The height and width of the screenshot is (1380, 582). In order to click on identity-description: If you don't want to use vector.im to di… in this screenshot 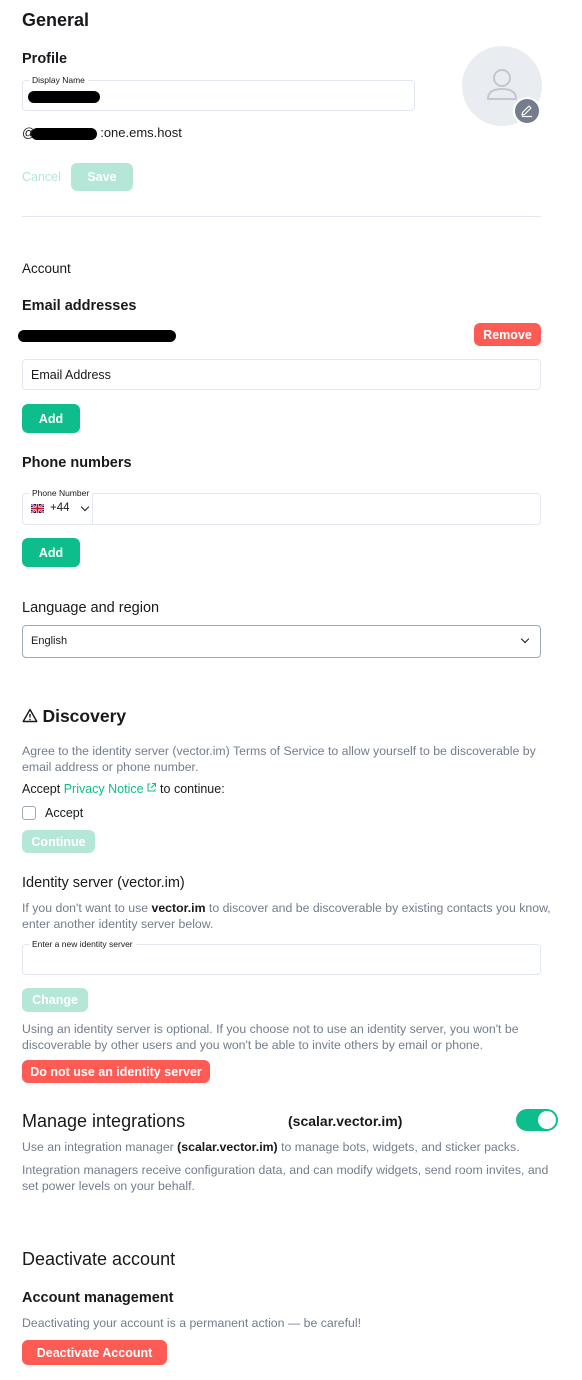, I will do `click(292, 916)`.